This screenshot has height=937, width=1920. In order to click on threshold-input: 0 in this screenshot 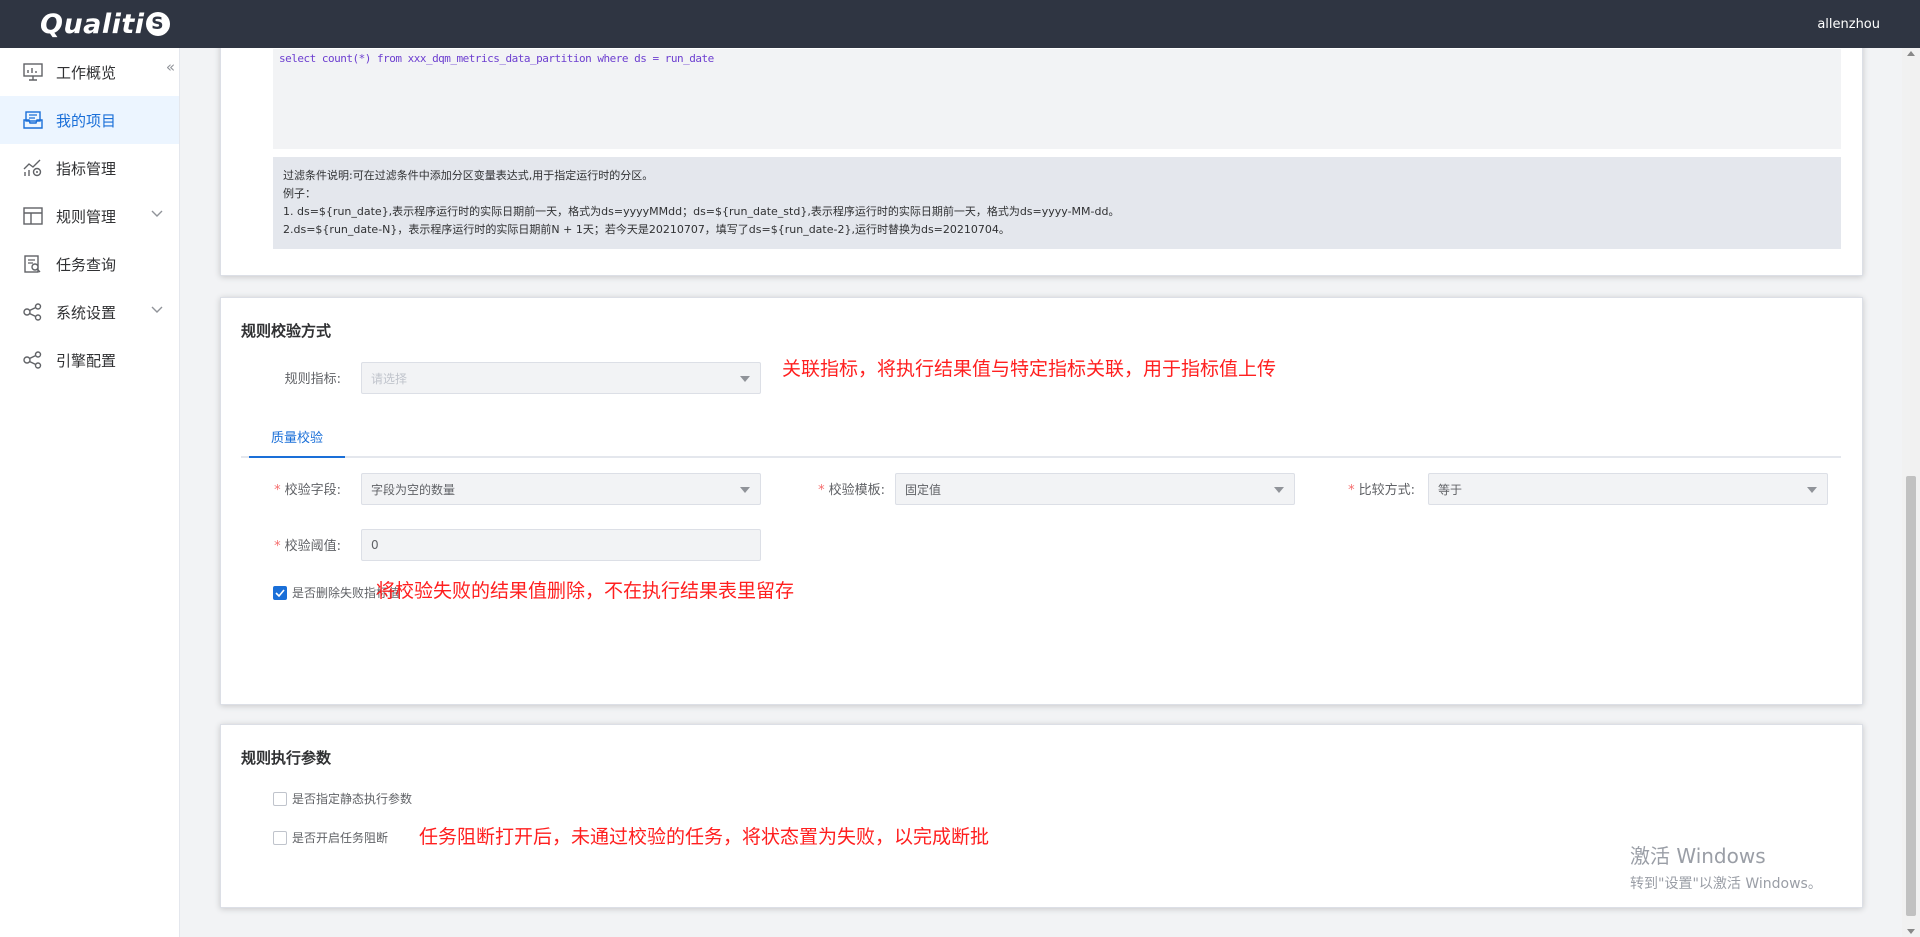, I will do `click(561, 545)`.